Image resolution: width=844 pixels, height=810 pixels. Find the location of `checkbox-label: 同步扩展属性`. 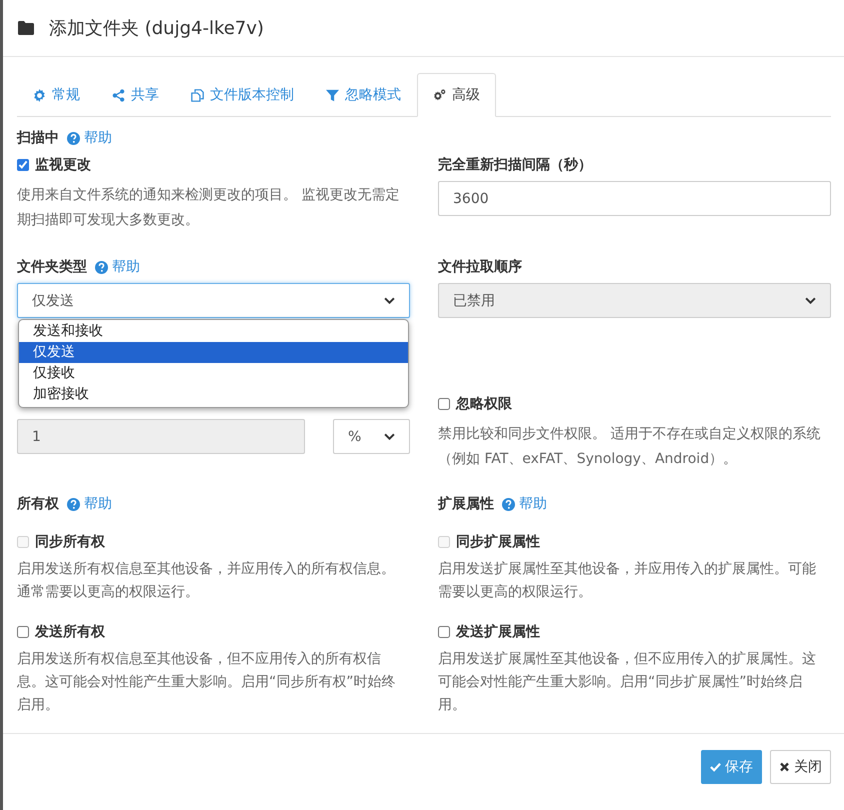

checkbox-label: 同步扩展属性 is located at coordinates (498, 542).